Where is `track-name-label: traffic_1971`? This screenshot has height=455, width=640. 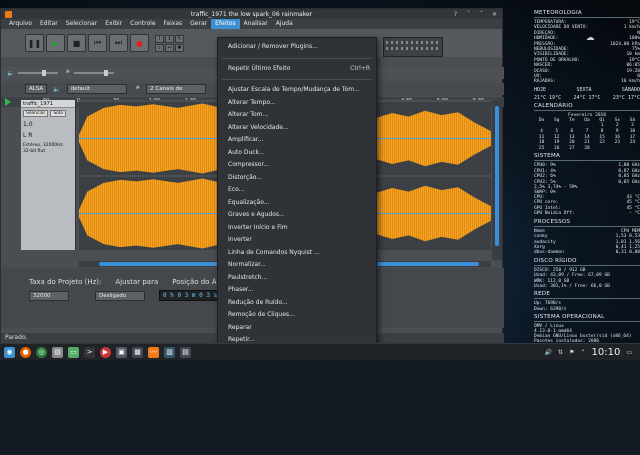 track-name-label: traffic_1971 is located at coordinates (48, 104).